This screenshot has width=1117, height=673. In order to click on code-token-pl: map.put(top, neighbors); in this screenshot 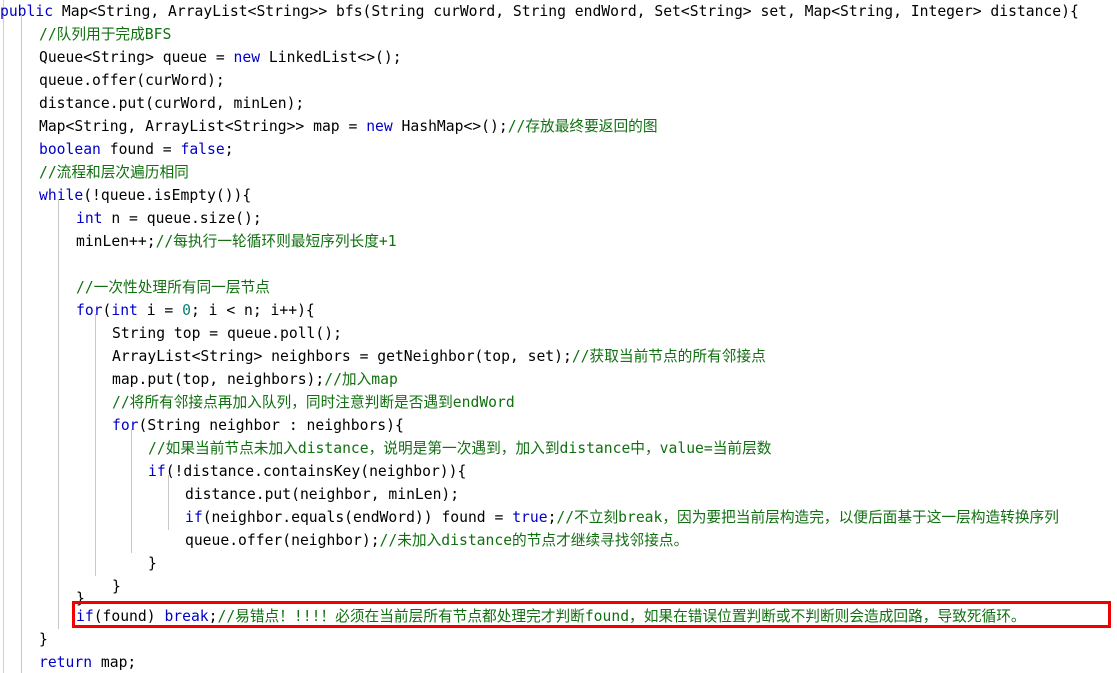, I will do `click(218, 379)`.